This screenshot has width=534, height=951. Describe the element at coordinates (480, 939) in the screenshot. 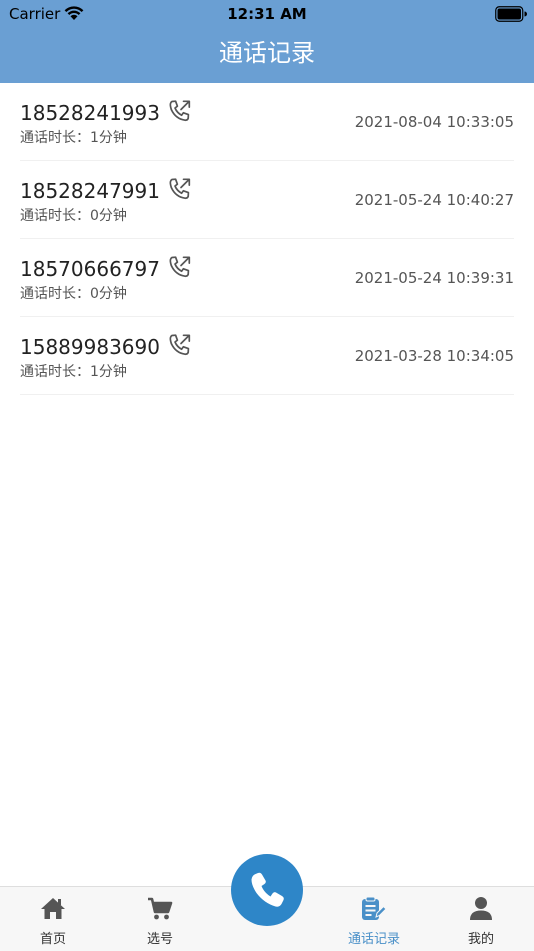

I see `tab-label: 我的` at that location.